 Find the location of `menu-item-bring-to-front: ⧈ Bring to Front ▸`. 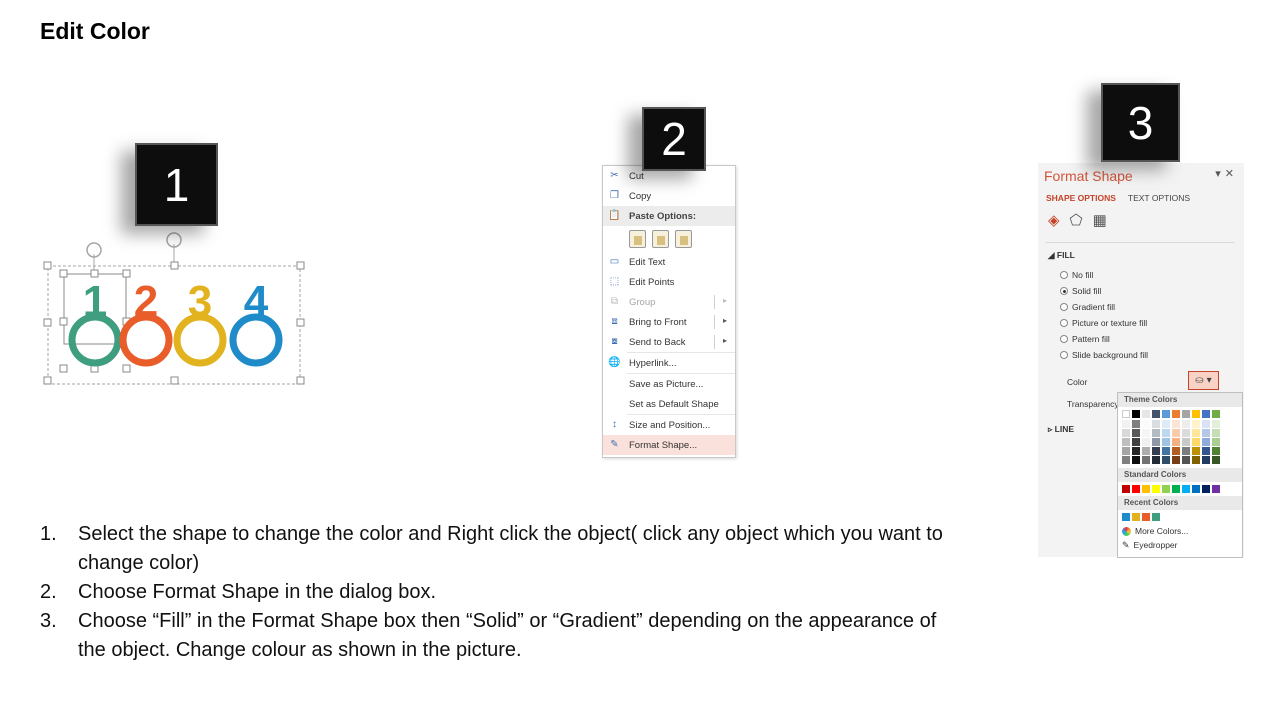

menu-item-bring-to-front: ⧈ Bring to Front ▸ is located at coordinates (669, 322).